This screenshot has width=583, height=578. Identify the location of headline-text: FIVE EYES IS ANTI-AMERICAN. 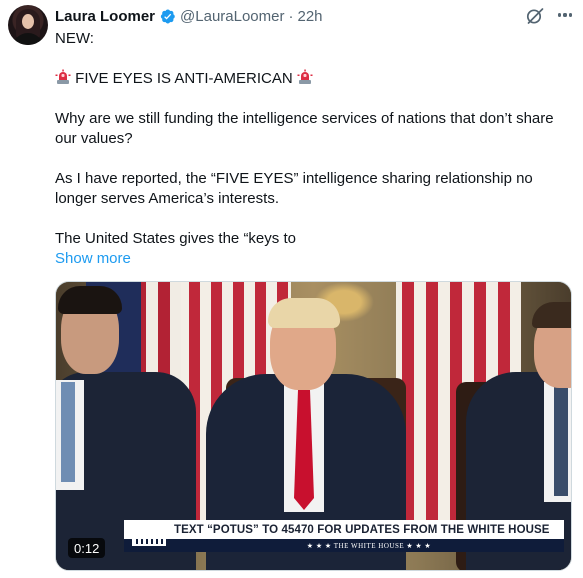
(184, 78).